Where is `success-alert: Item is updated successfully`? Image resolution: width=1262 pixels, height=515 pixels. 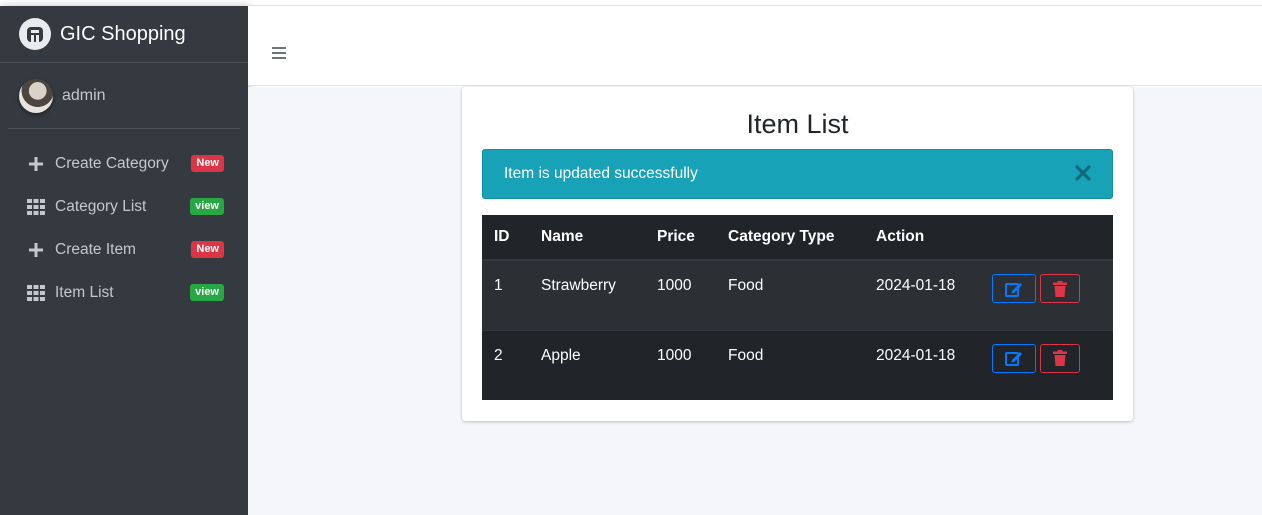 success-alert: Item is updated successfully is located at coordinates (797, 174).